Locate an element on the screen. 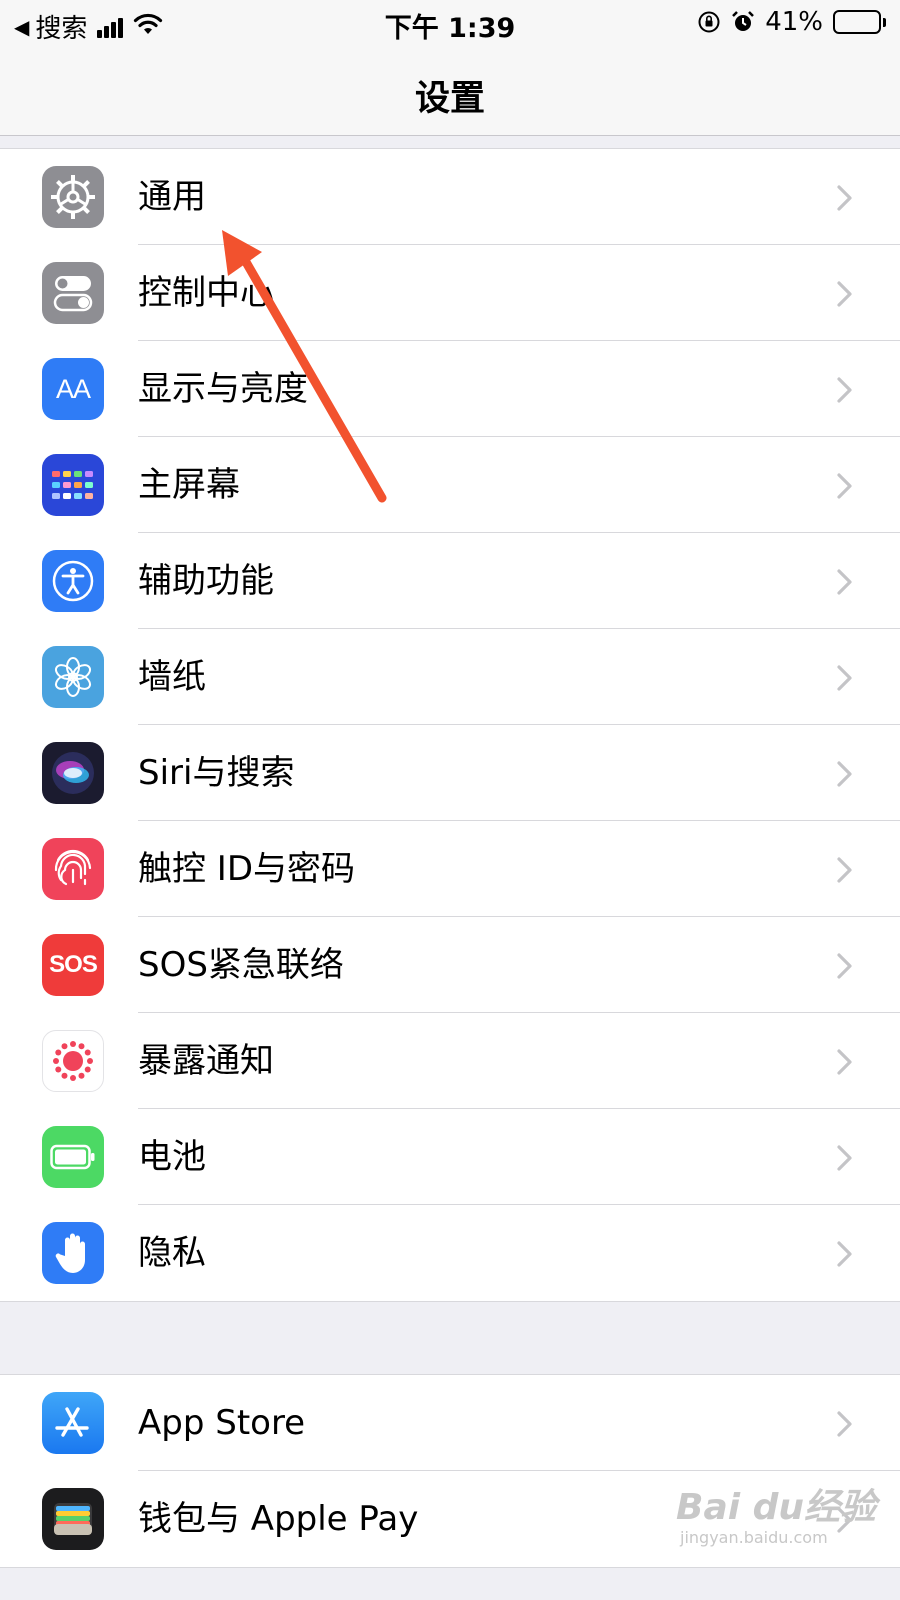 Image resolution: width=900 pixels, height=1600 pixels. settings-item-privacy: 隐私 is located at coordinates (450, 1253).